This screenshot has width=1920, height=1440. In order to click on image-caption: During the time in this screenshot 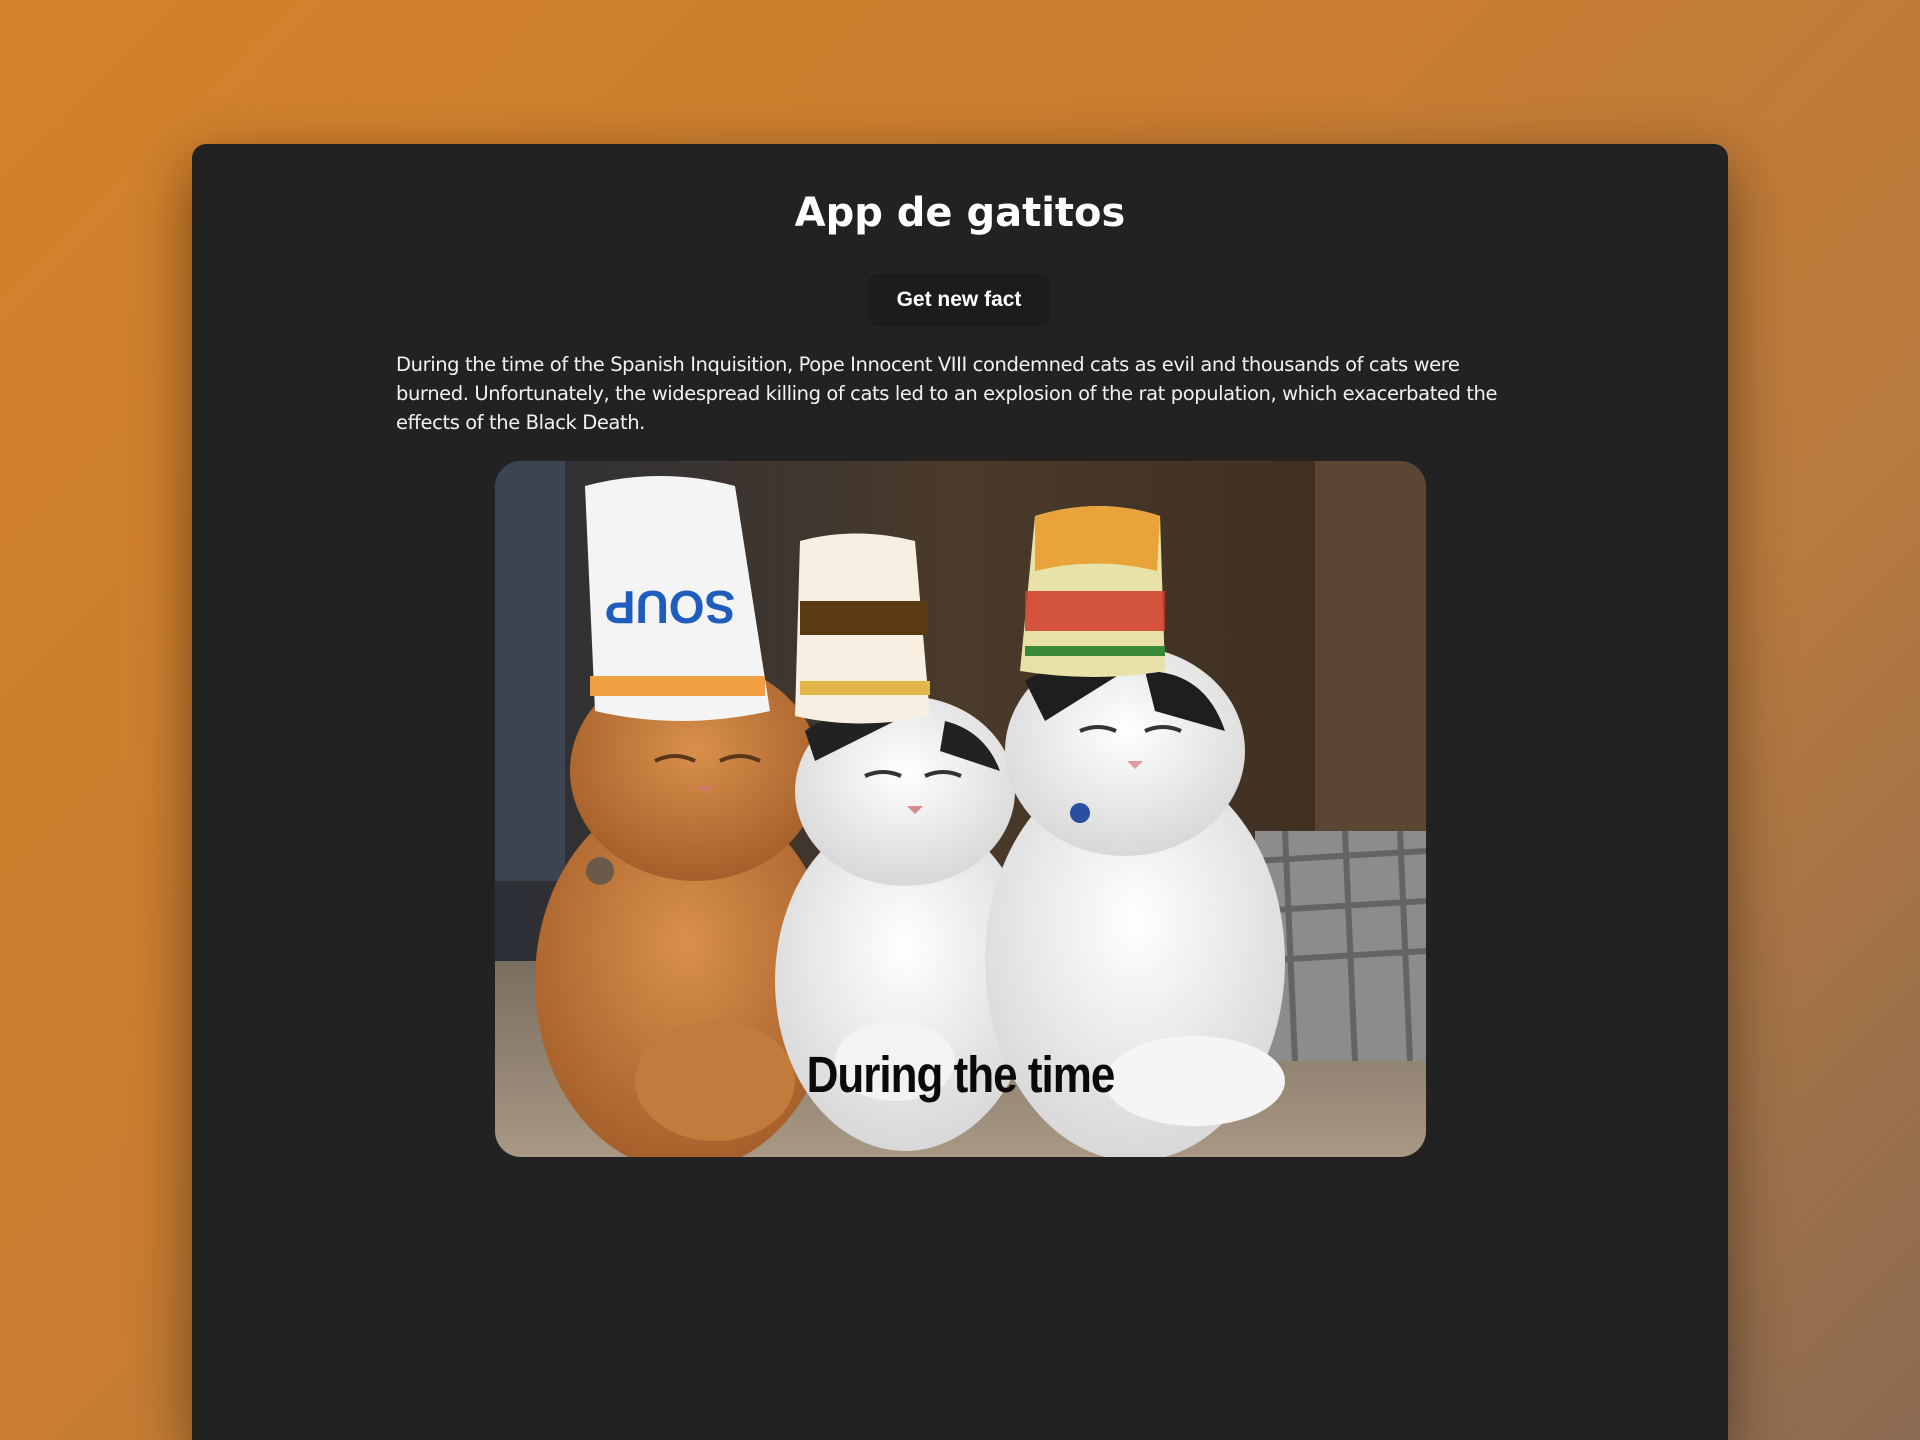, I will do `click(961, 1075)`.